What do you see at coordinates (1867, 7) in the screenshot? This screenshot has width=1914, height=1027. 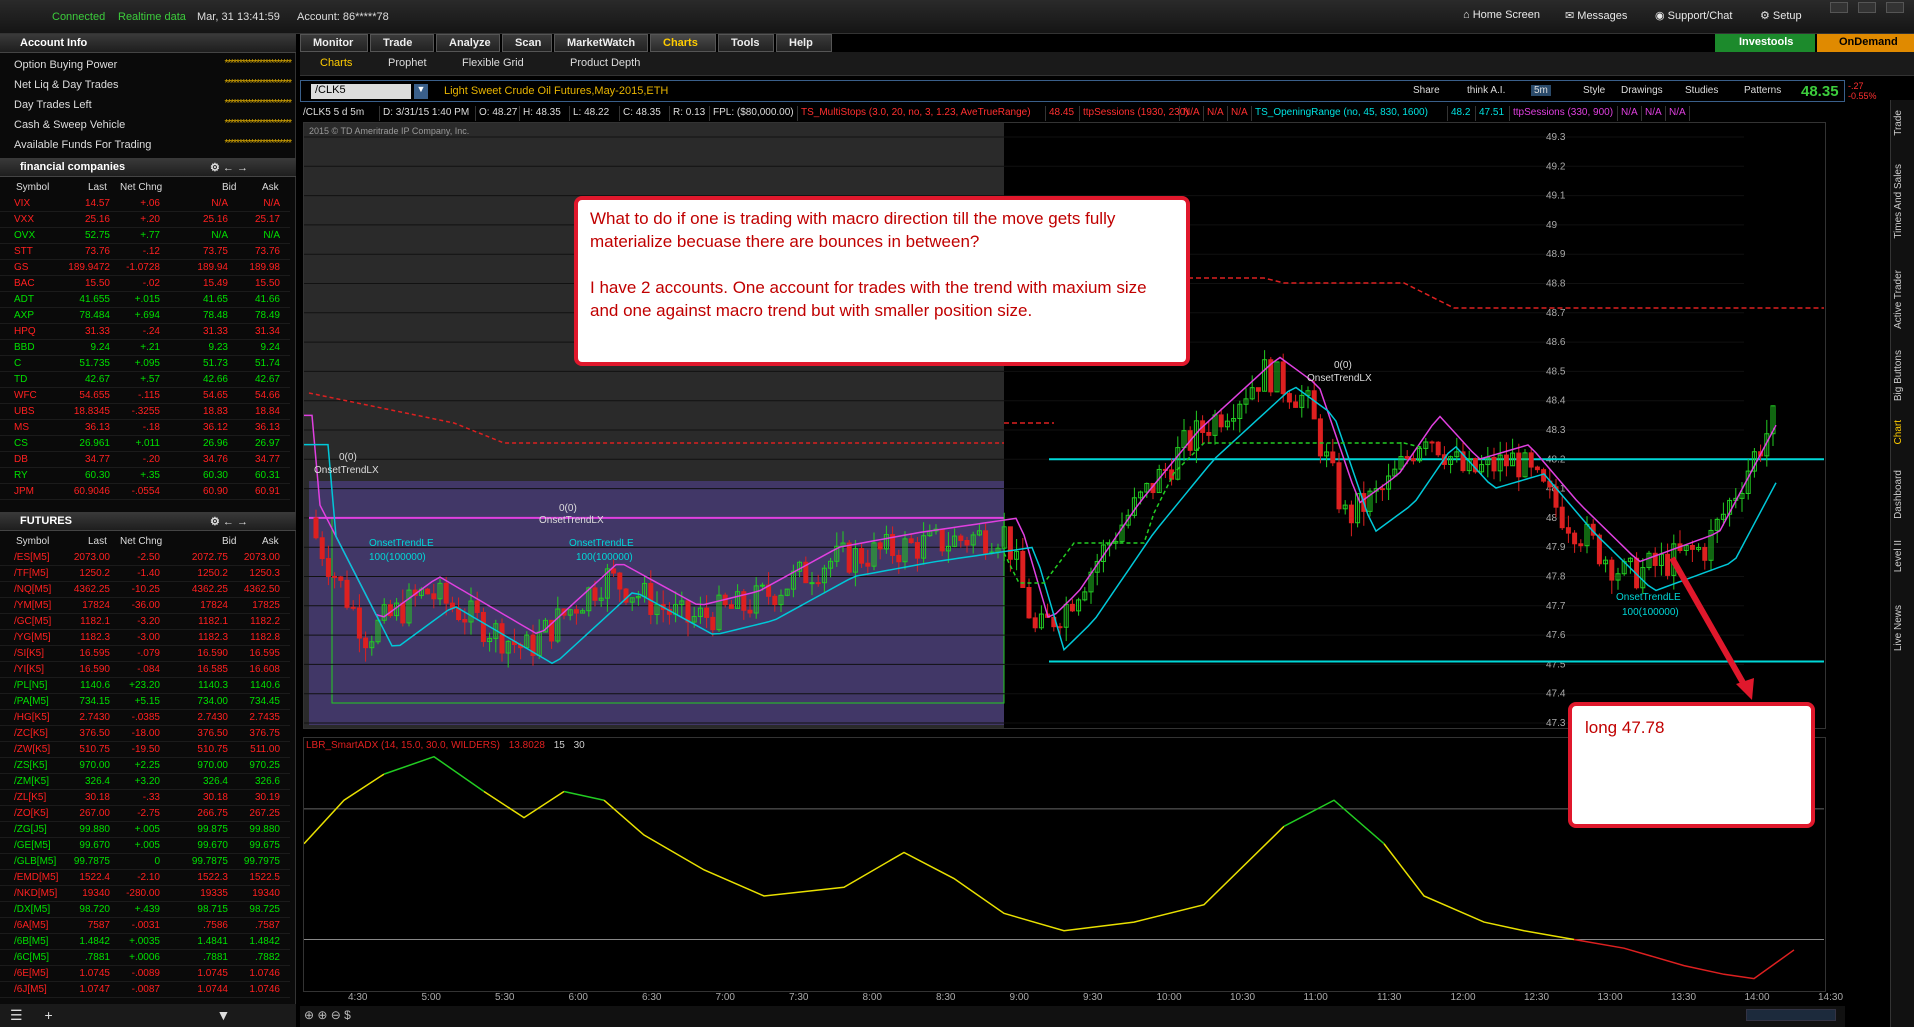 I see `maximize-button` at bounding box center [1867, 7].